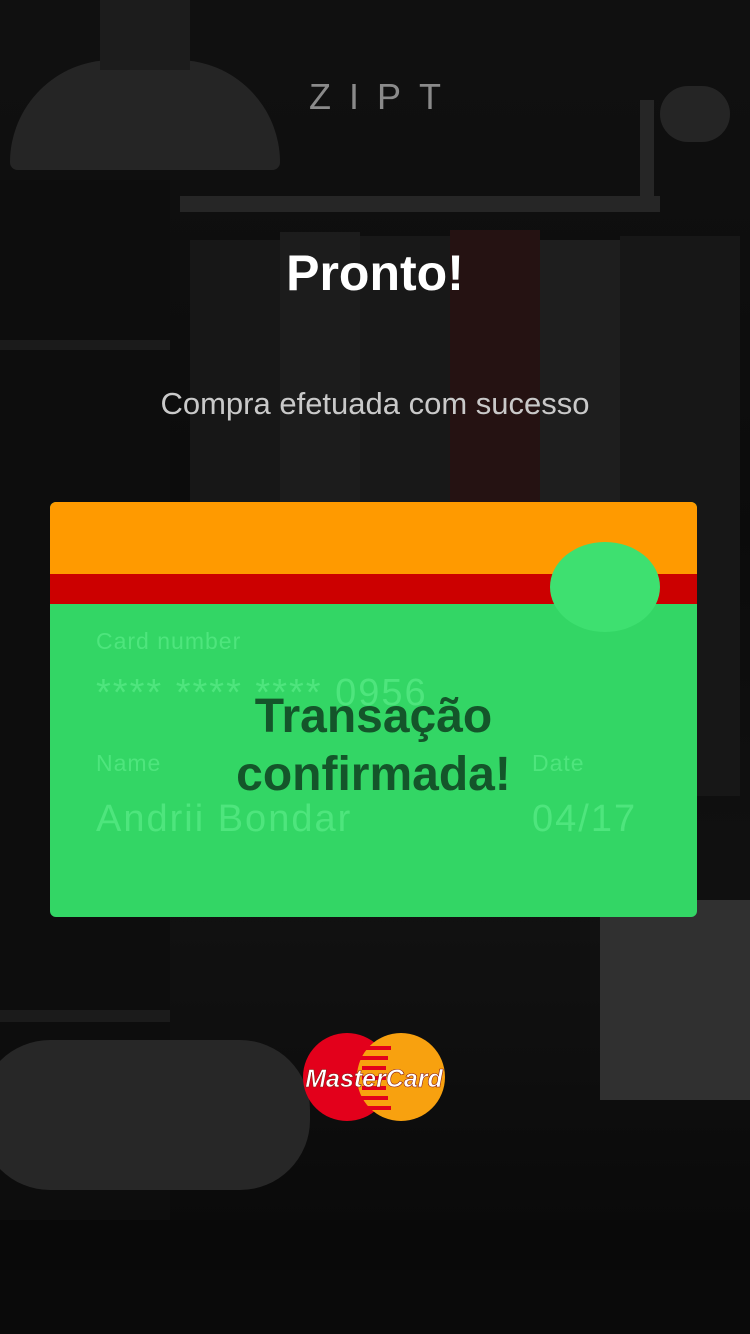  I want to click on card-issuer-logo-ghost, so click(605, 587).